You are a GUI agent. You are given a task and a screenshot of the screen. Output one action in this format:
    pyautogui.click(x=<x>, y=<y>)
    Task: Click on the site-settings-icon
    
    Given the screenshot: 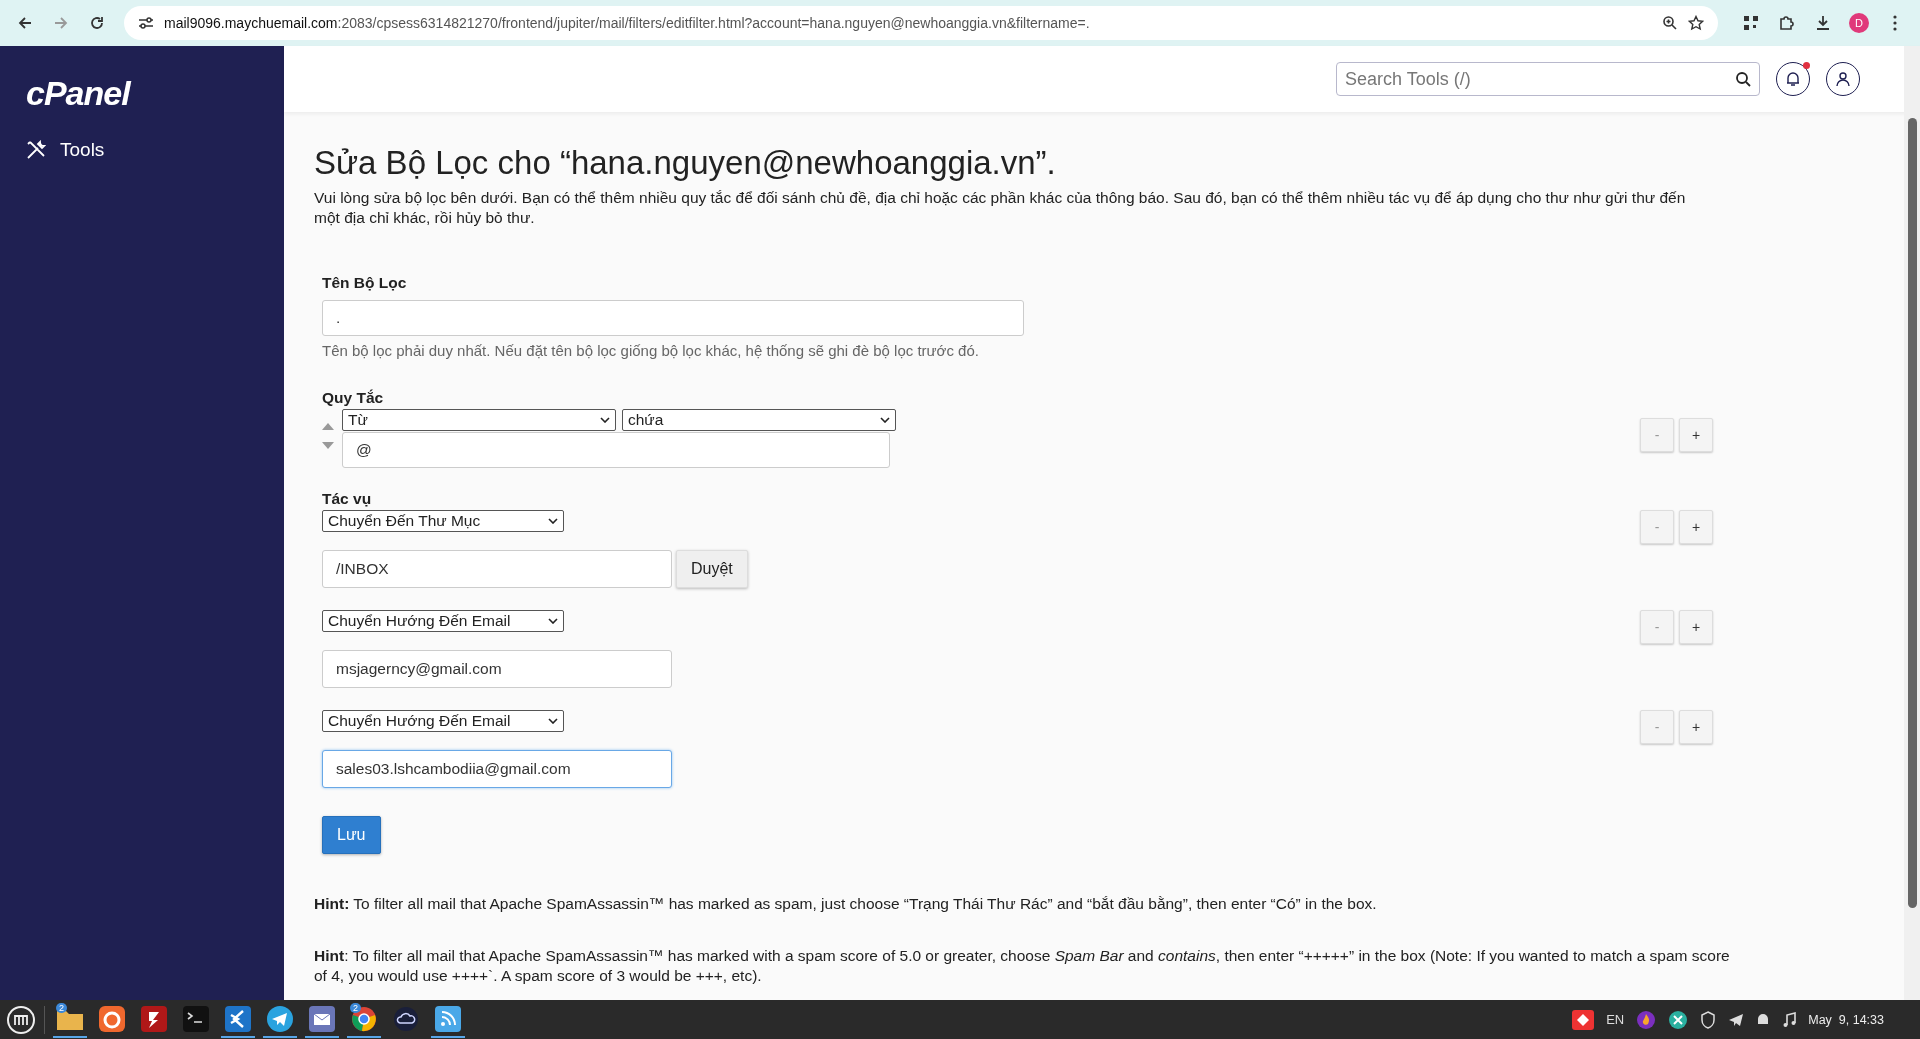 What is the action you would take?
    pyautogui.click(x=146, y=23)
    